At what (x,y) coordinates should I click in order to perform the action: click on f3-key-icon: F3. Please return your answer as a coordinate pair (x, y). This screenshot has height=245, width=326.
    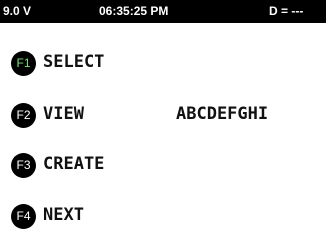
    Looking at the image, I should click on (23, 165).